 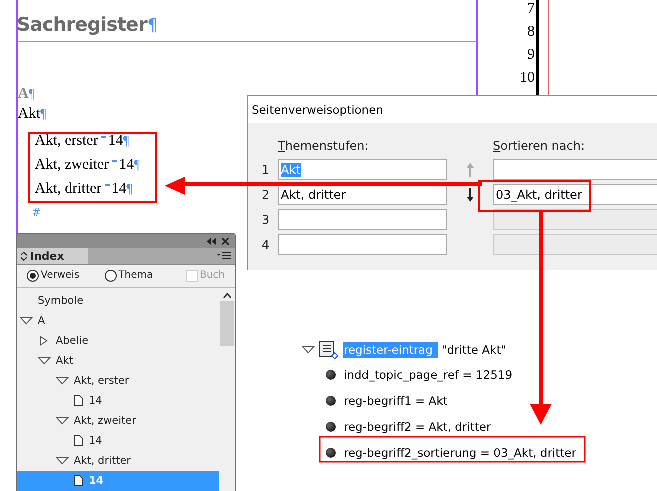 I want to click on line-number: 8, so click(x=531, y=32).